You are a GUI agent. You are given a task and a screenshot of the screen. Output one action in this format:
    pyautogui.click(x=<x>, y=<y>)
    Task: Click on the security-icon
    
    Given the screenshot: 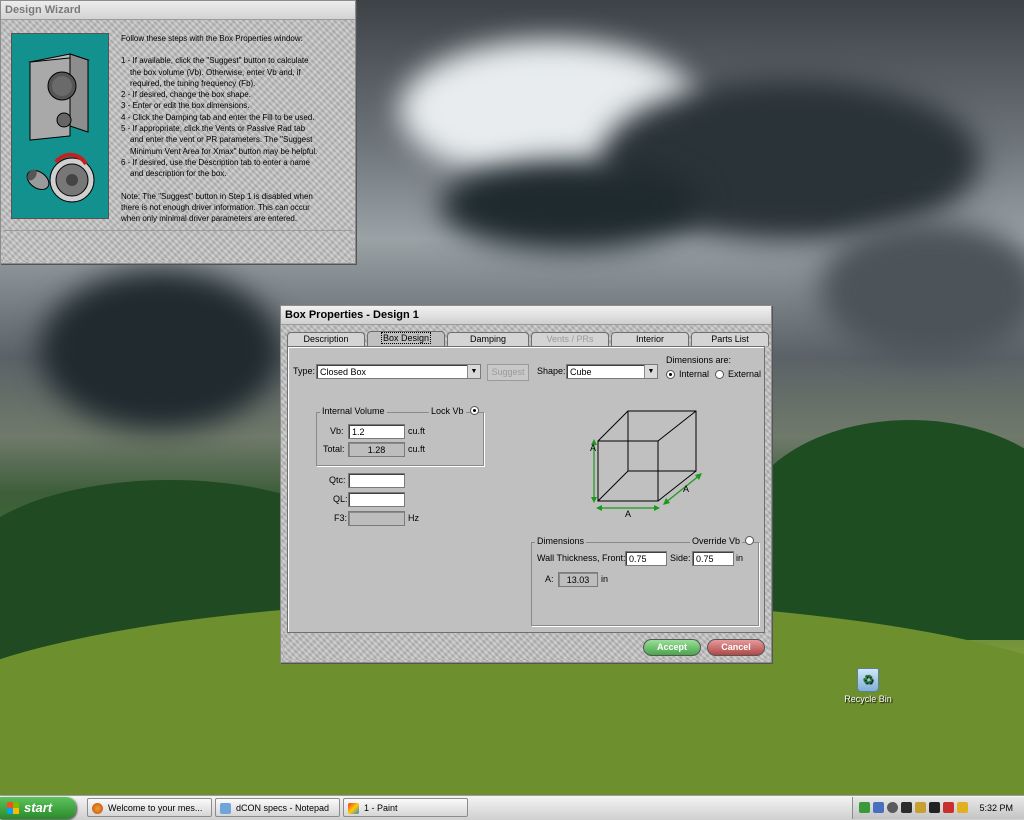 What is the action you would take?
    pyautogui.click(x=906, y=807)
    